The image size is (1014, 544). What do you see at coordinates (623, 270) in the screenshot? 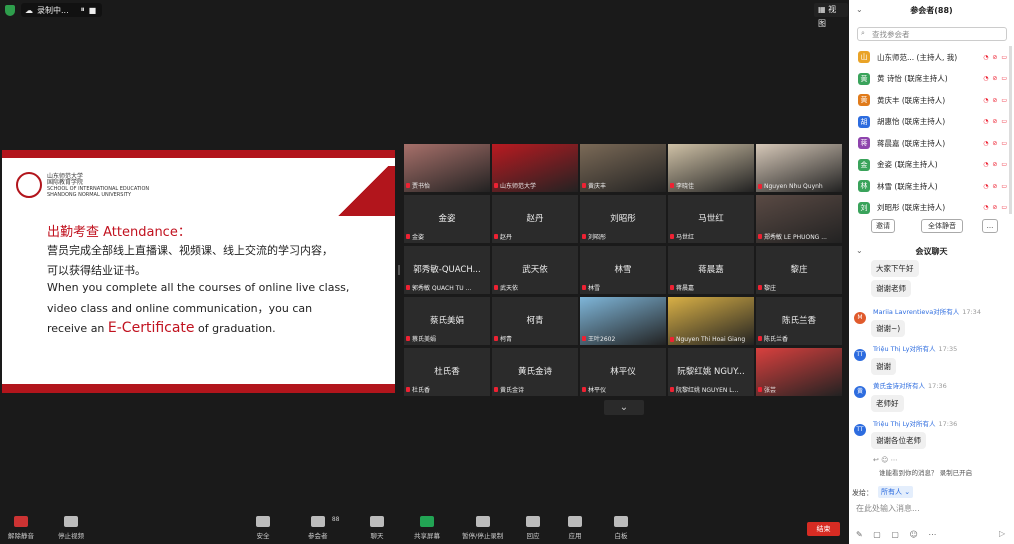
I see `video-tile: 林雪 林雪` at bounding box center [623, 270].